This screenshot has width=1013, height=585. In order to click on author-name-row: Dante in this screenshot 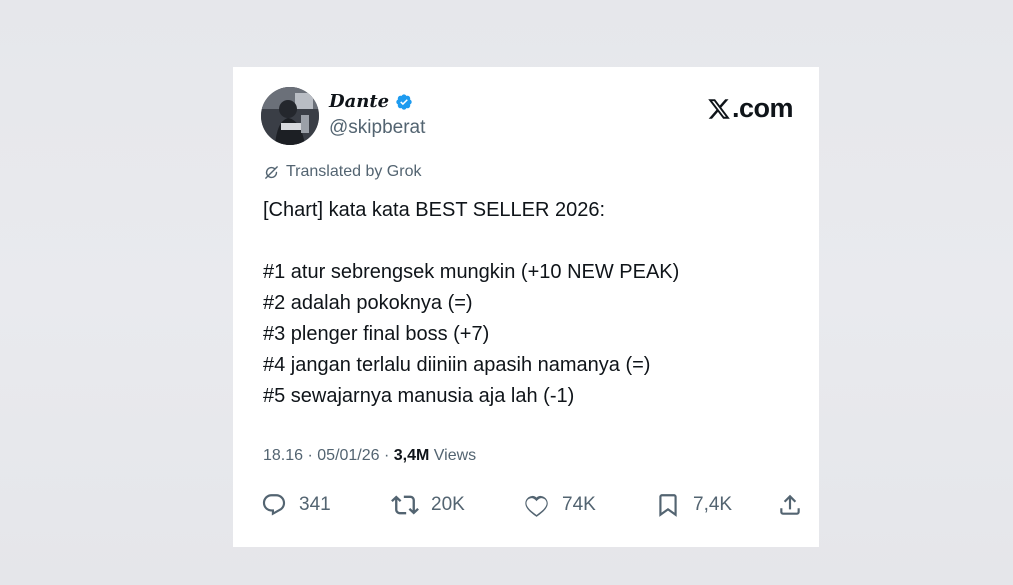, I will do `click(371, 101)`.